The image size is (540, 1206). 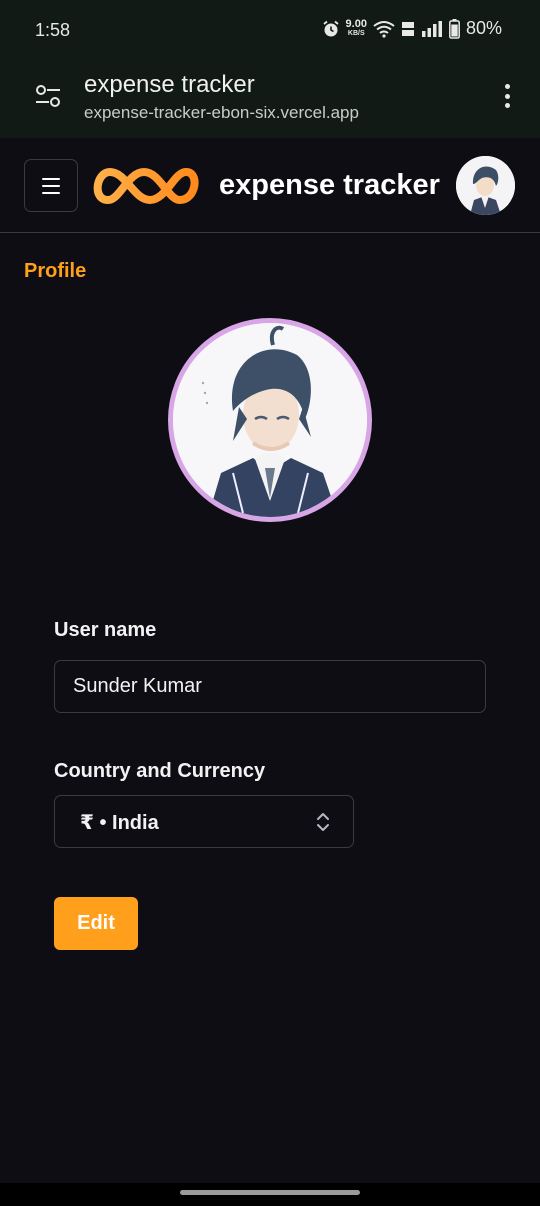 I want to click on profile-avatar, so click(x=270, y=420).